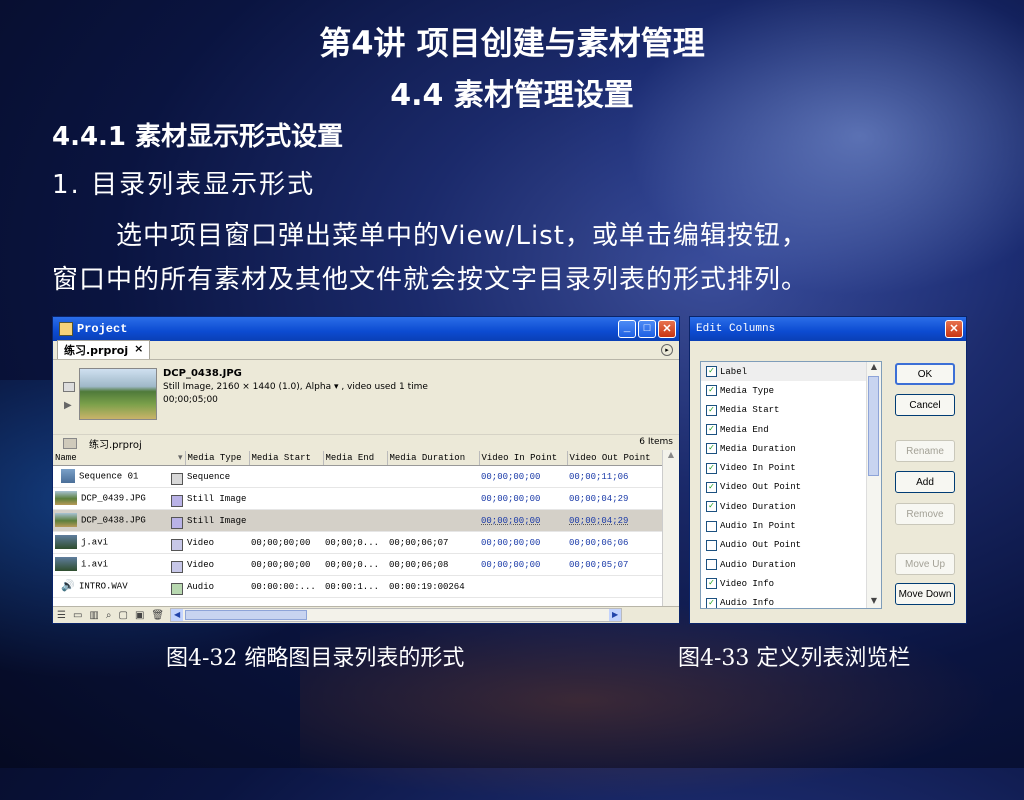  Describe the element at coordinates (761, 487) in the screenshot. I see `column-option-label: Video Out Point` at that location.